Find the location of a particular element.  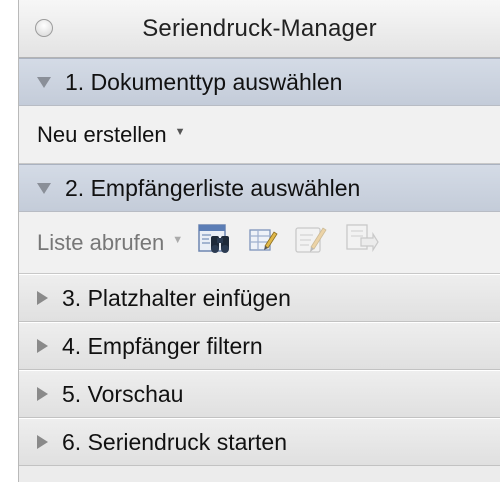

window-title: Seriendruck-Manager is located at coordinates (259, 28).